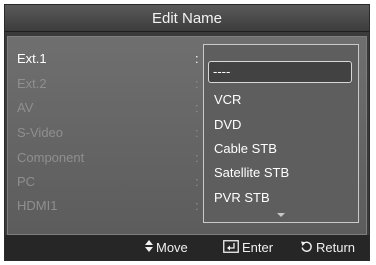 This screenshot has height=265, width=376. I want to click on input-row-ext2: Ext.2 :, so click(108, 84).